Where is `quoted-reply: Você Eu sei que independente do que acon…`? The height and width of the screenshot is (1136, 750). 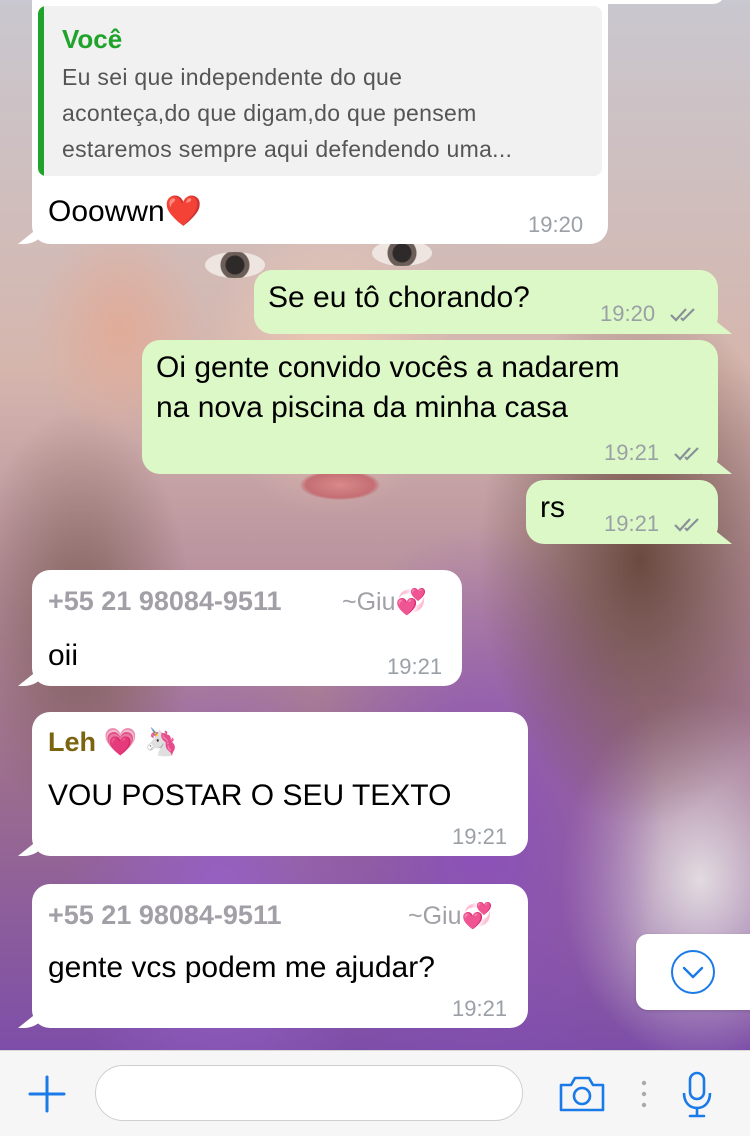 quoted-reply: Você Eu sei que independente do que acon… is located at coordinates (320, 91).